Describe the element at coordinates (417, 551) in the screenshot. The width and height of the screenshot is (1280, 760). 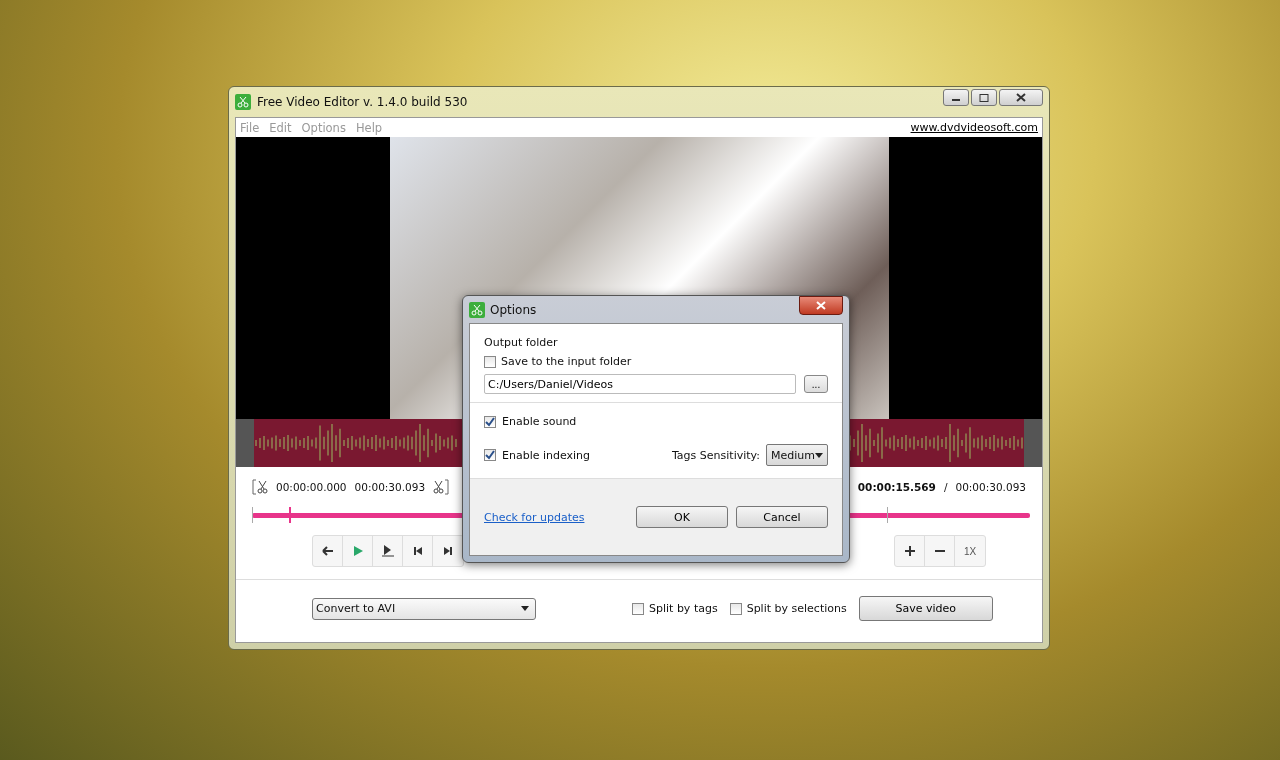
I see `skip-back-icon` at that location.